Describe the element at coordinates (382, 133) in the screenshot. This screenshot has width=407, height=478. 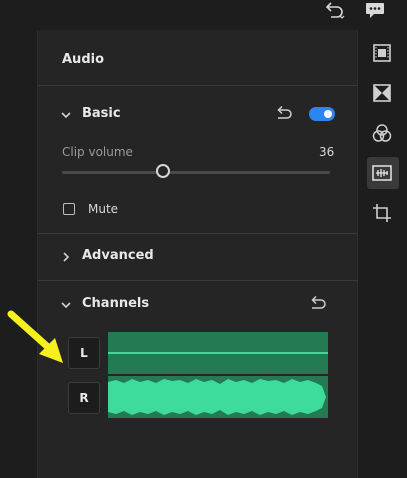
I see `color-circles-icon` at that location.